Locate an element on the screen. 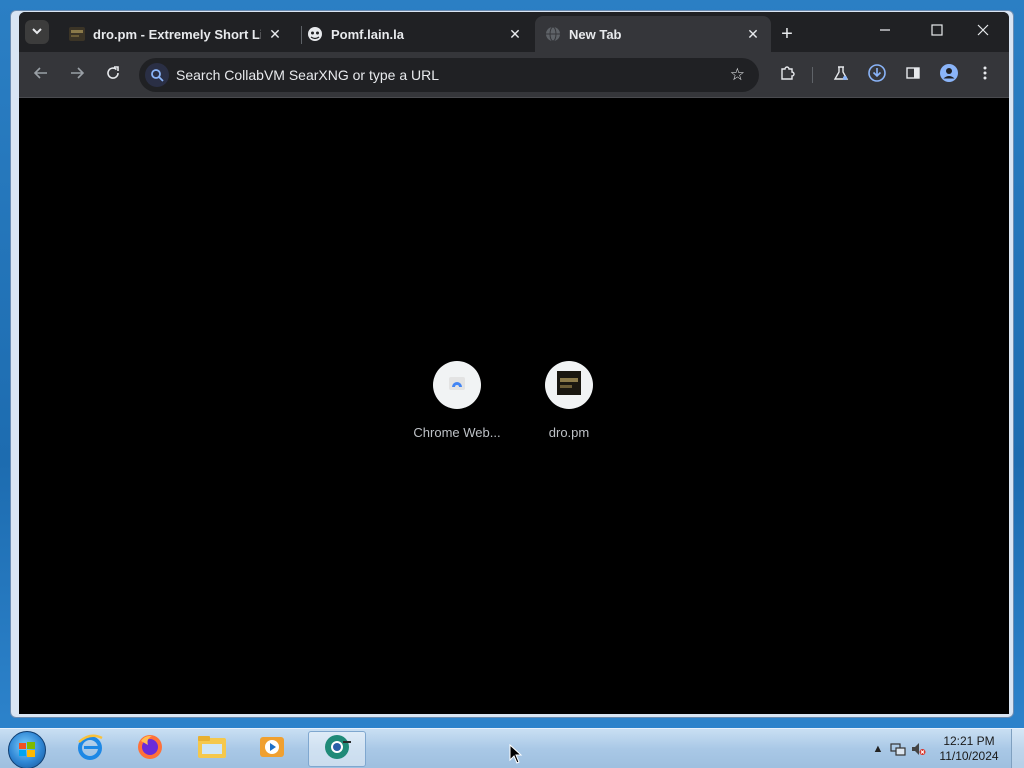 Image resolution: width=1024 pixels, height=768 pixels. clock: 12:21 PM 11/10/2024 is located at coordinates (969, 749).